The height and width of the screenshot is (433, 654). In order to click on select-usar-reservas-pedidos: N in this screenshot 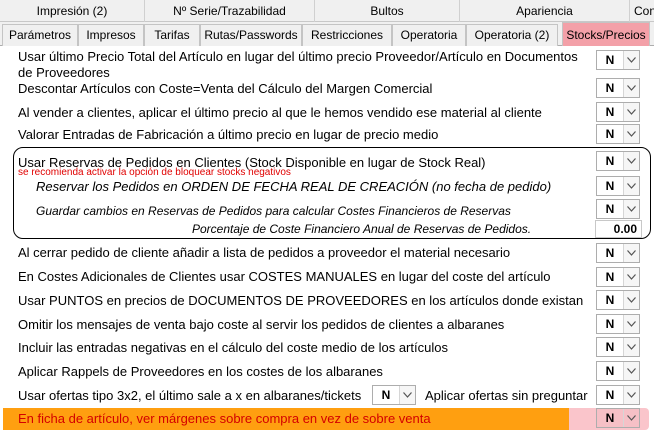, I will do `click(618, 161)`.